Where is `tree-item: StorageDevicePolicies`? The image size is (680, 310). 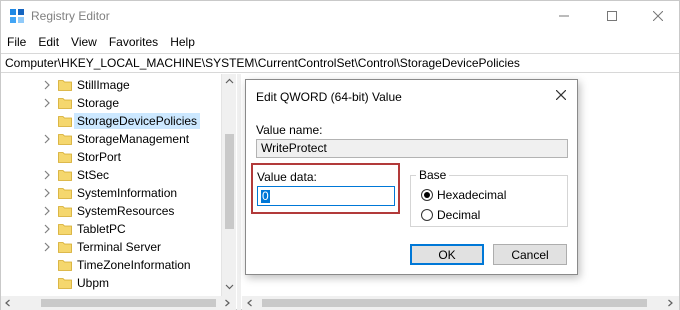 tree-item: StorageDevicePolicies is located at coordinates (111, 121).